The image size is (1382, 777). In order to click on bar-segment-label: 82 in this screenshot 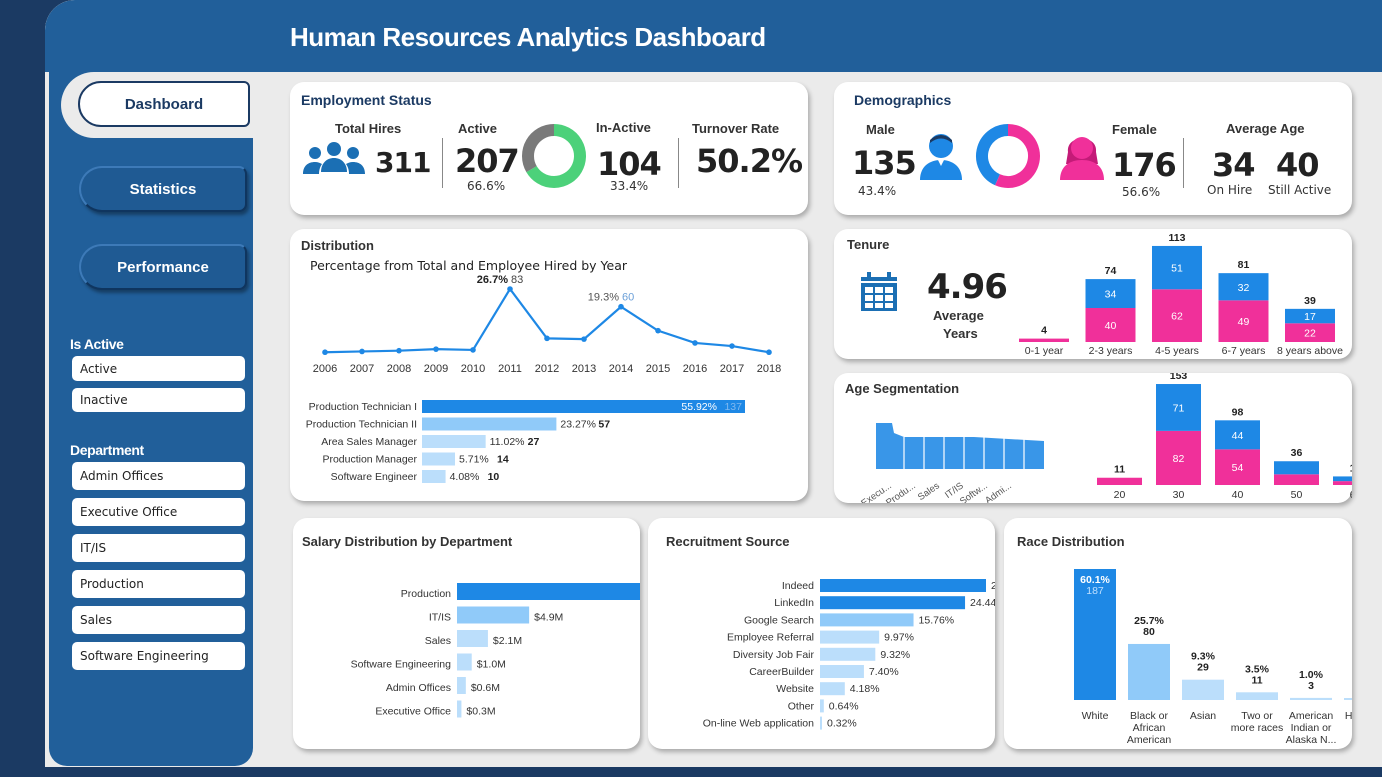, I will do `click(1179, 459)`.